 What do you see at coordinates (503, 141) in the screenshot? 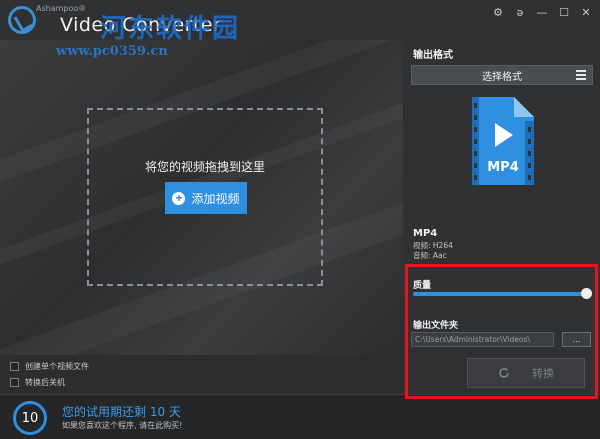
I see `mp4-file-icon: MP4` at bounding box center [503, 141].